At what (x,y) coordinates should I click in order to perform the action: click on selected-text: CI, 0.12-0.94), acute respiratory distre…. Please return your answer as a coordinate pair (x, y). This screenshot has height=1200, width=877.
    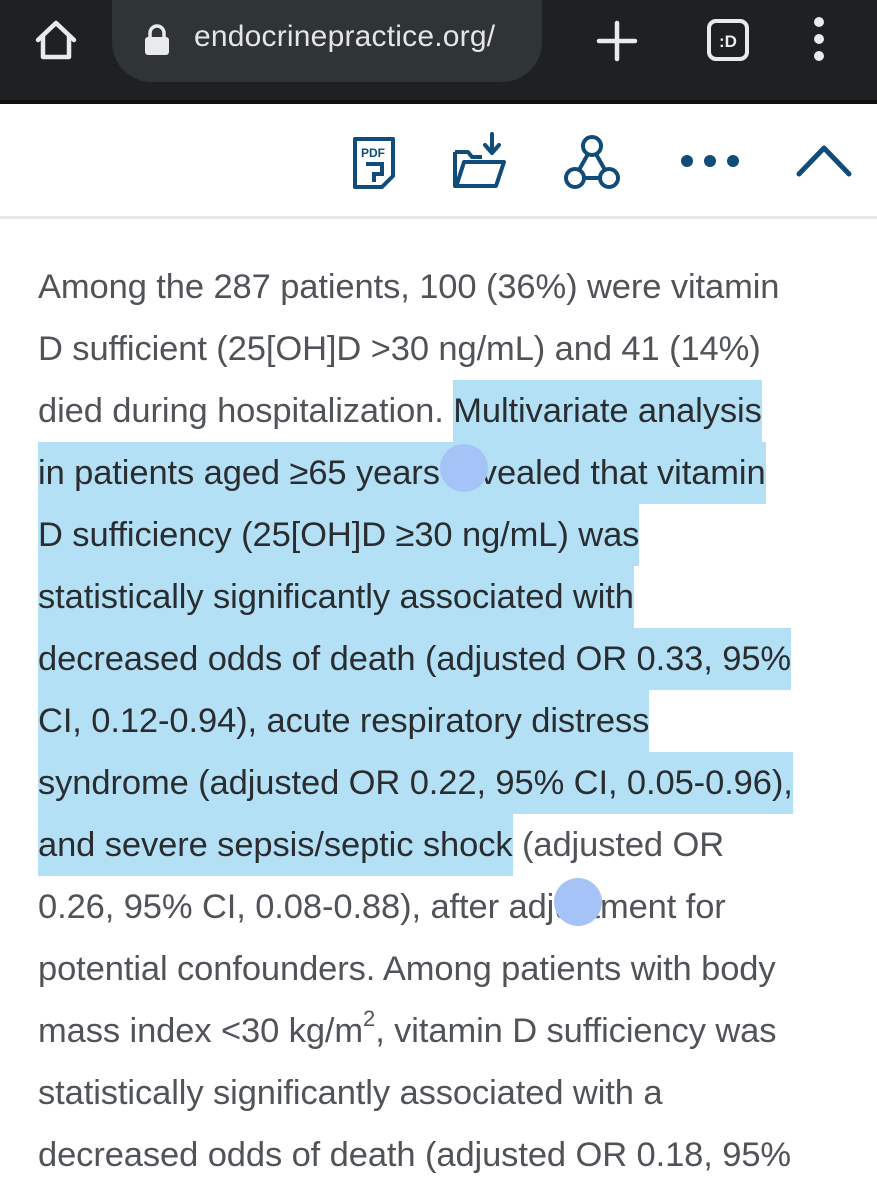
    Looking at the image, I should click on (343, 721).